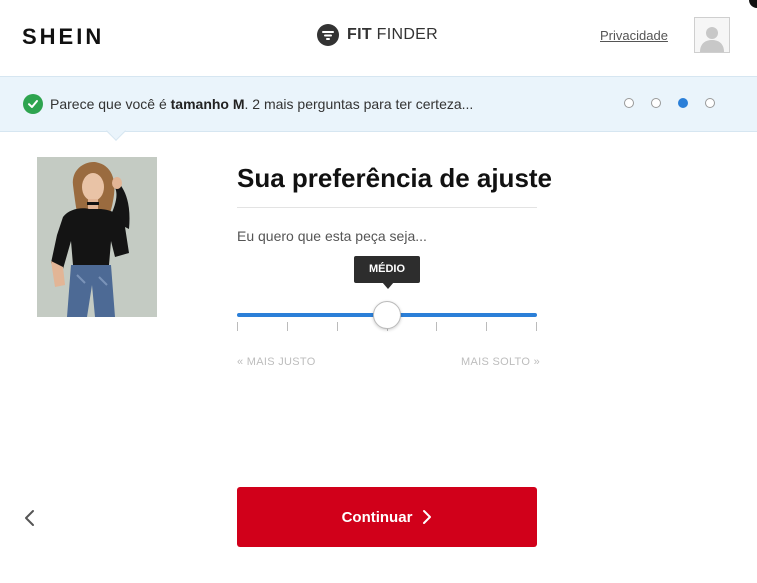  I want to click on fit-finder-title: FIT FINDER, so click(392, 35).